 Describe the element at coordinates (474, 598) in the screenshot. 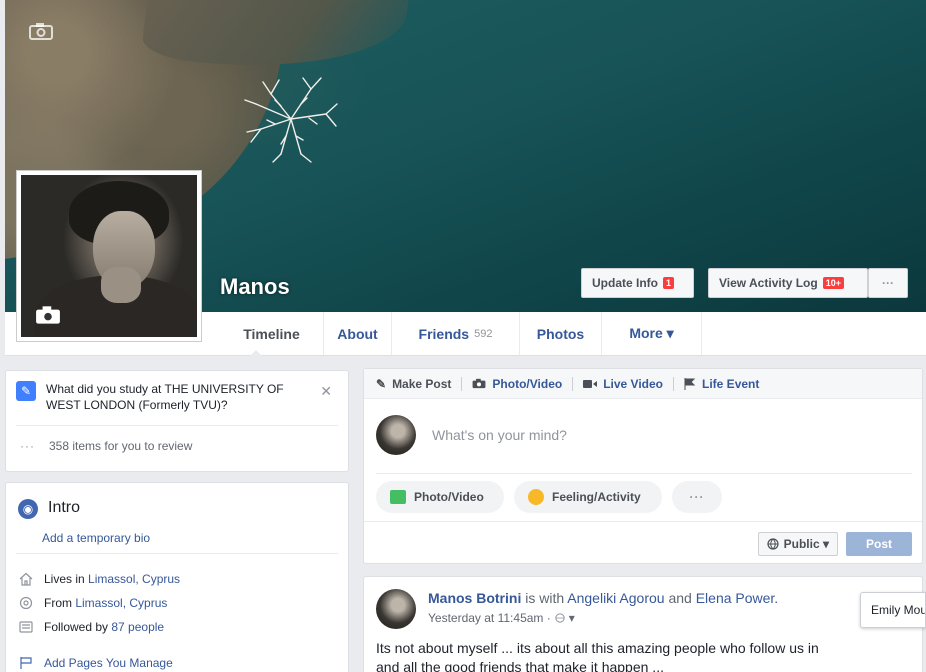

I see `post-author: Manos Botrini` at that location.